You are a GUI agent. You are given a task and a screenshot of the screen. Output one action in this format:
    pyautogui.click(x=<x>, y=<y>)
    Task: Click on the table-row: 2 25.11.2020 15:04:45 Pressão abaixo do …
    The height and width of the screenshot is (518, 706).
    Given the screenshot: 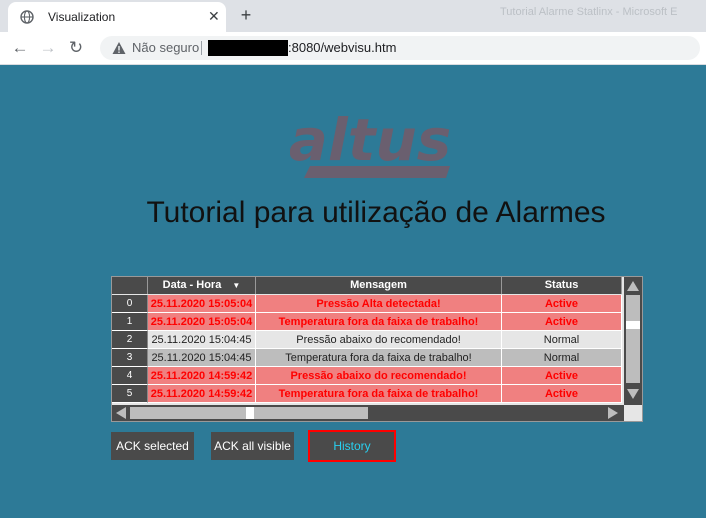 What is the action you would take?
    pyautogui.click(x=367, y=340)
    